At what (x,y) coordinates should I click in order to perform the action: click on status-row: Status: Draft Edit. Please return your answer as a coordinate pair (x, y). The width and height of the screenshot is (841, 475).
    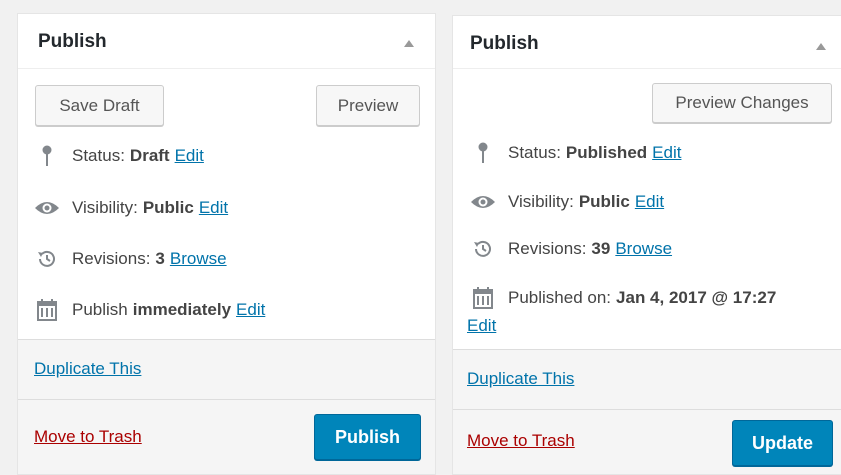
    Looking at the image, I should click on (119, 156).